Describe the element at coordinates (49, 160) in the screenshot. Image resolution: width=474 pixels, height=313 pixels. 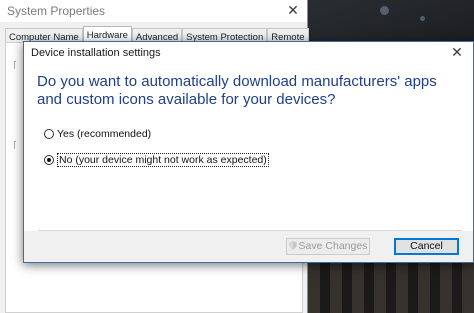
I see `radio-no` at that location.